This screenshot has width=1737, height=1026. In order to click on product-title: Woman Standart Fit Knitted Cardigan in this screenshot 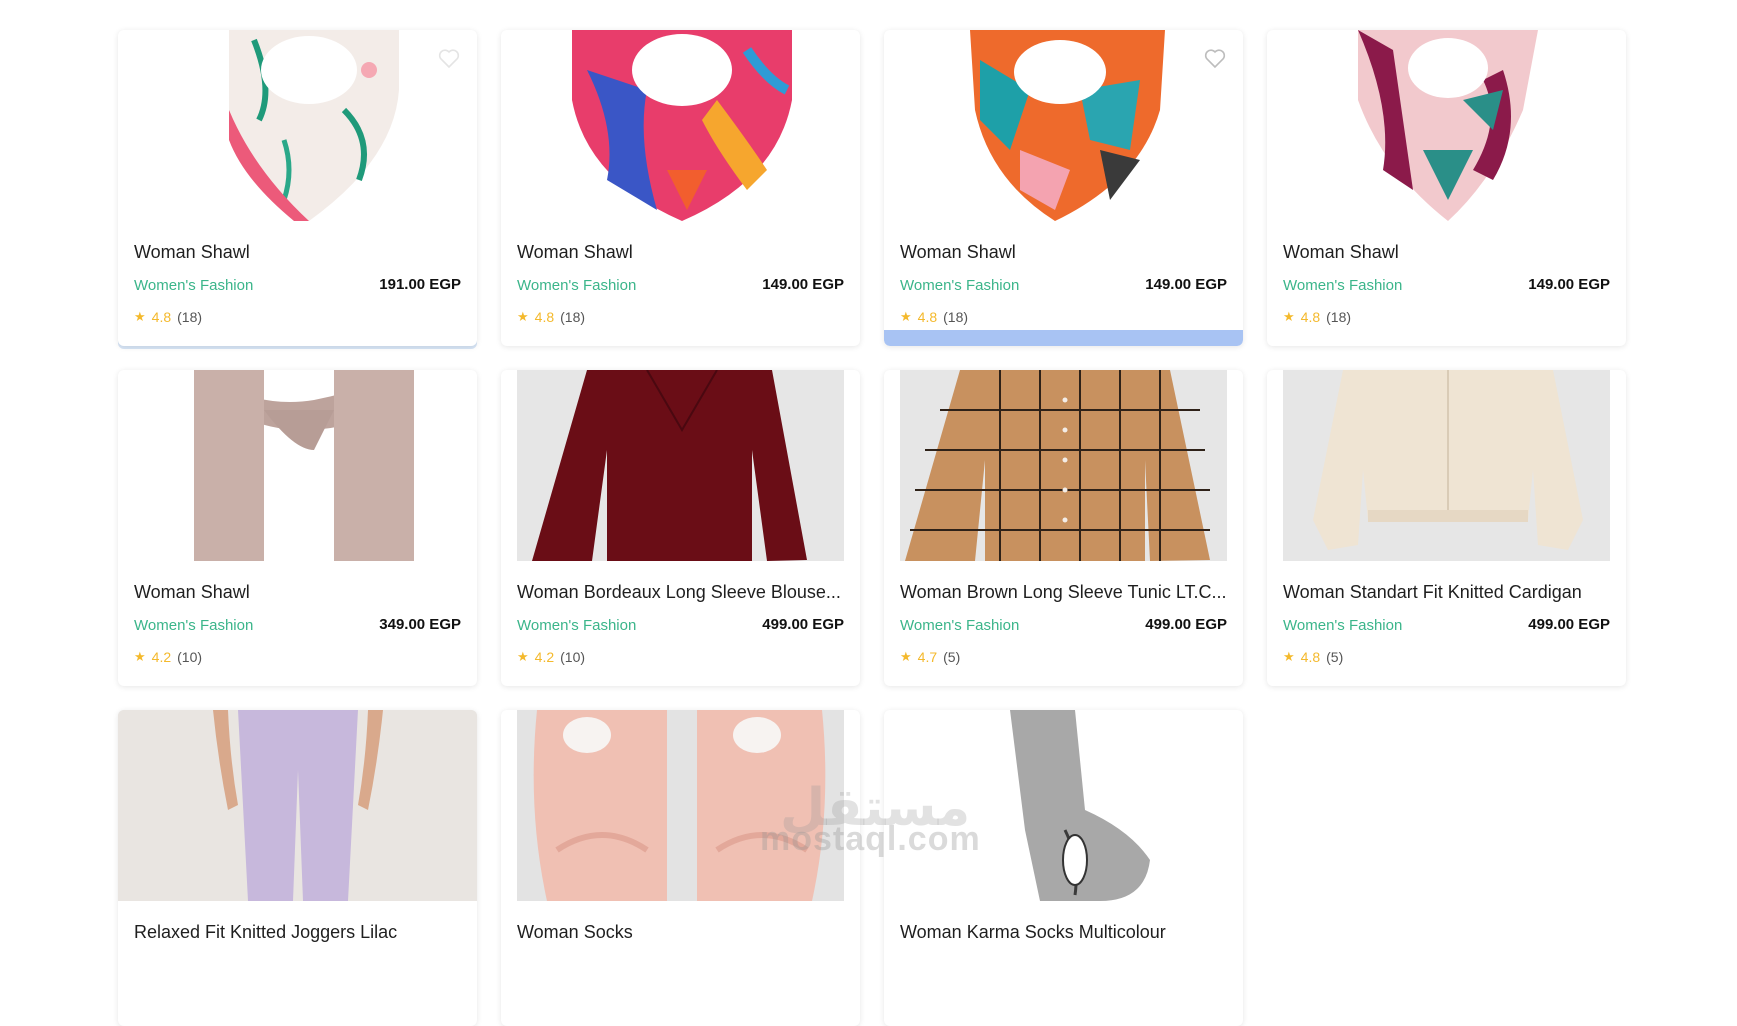, I will do `click(1446, 592)`.